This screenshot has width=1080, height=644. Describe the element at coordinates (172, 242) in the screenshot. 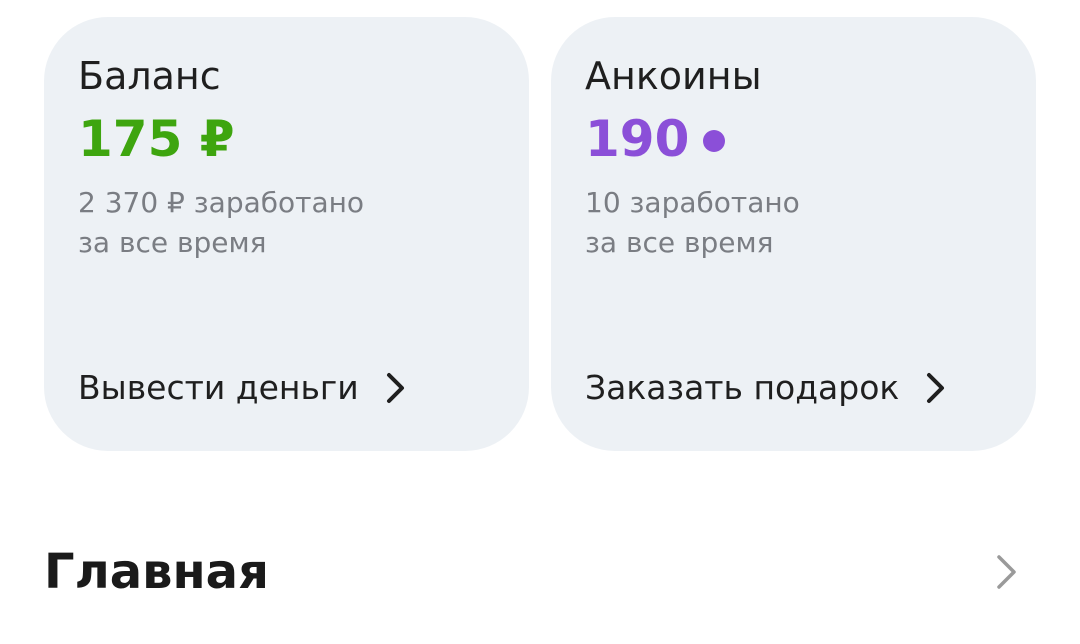

I see `balance-earned-line-2: за все время` at that location.